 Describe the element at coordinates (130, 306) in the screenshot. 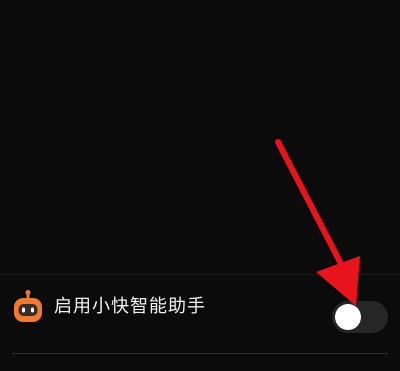

I see `assistant-setting-label: 启用小快智能助手` at that location.